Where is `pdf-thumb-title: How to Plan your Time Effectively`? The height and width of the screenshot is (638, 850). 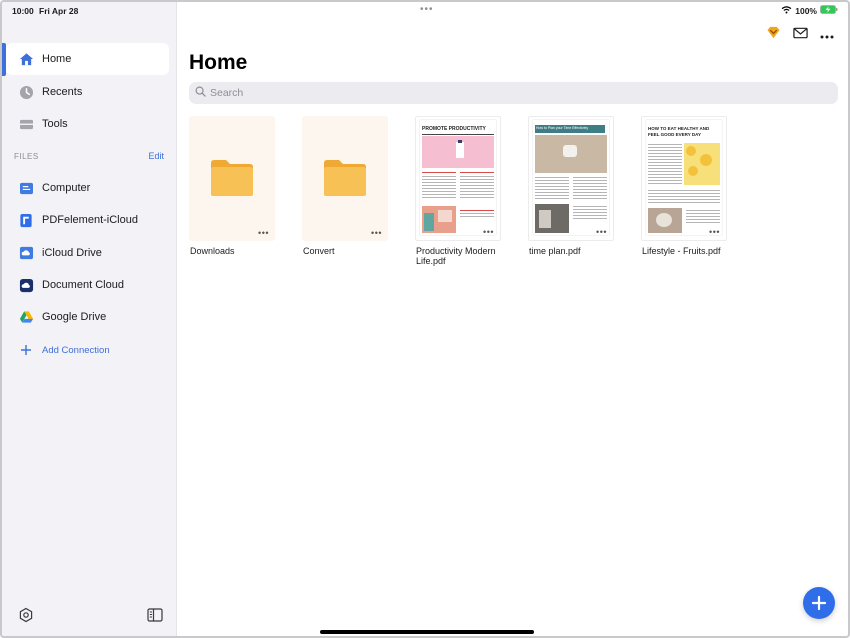
pdf-thumb-title: How to Plan your Time Effectively is located at coordinates (562, 128).